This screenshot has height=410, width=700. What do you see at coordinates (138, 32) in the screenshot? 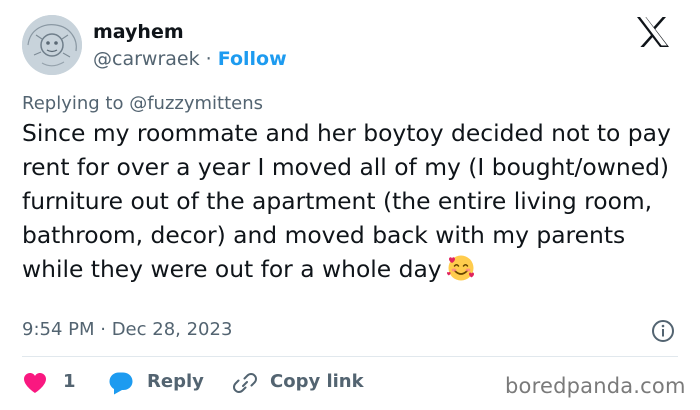
I see `display-name: mayhem` at bounding box center [138, 32].